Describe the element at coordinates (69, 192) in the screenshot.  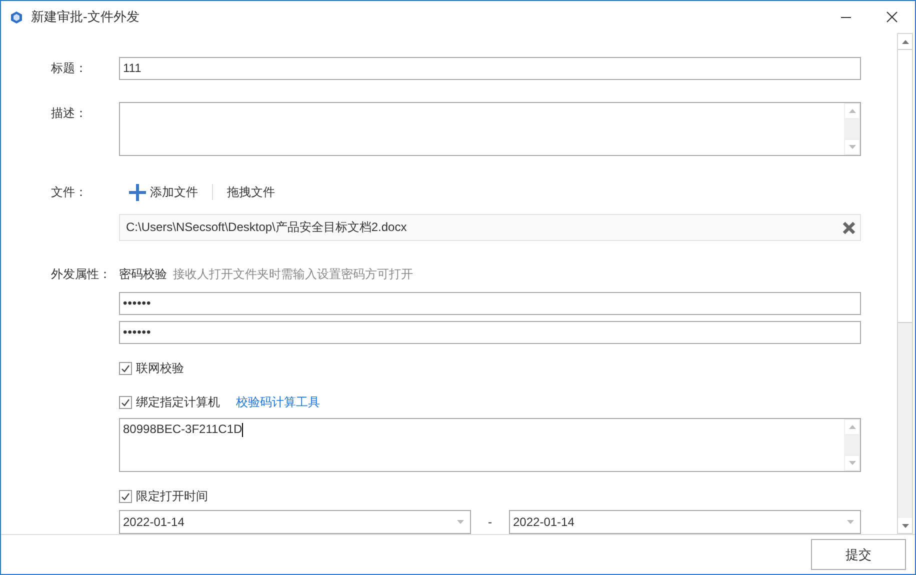
I see `field-label: 文件：` at that location.